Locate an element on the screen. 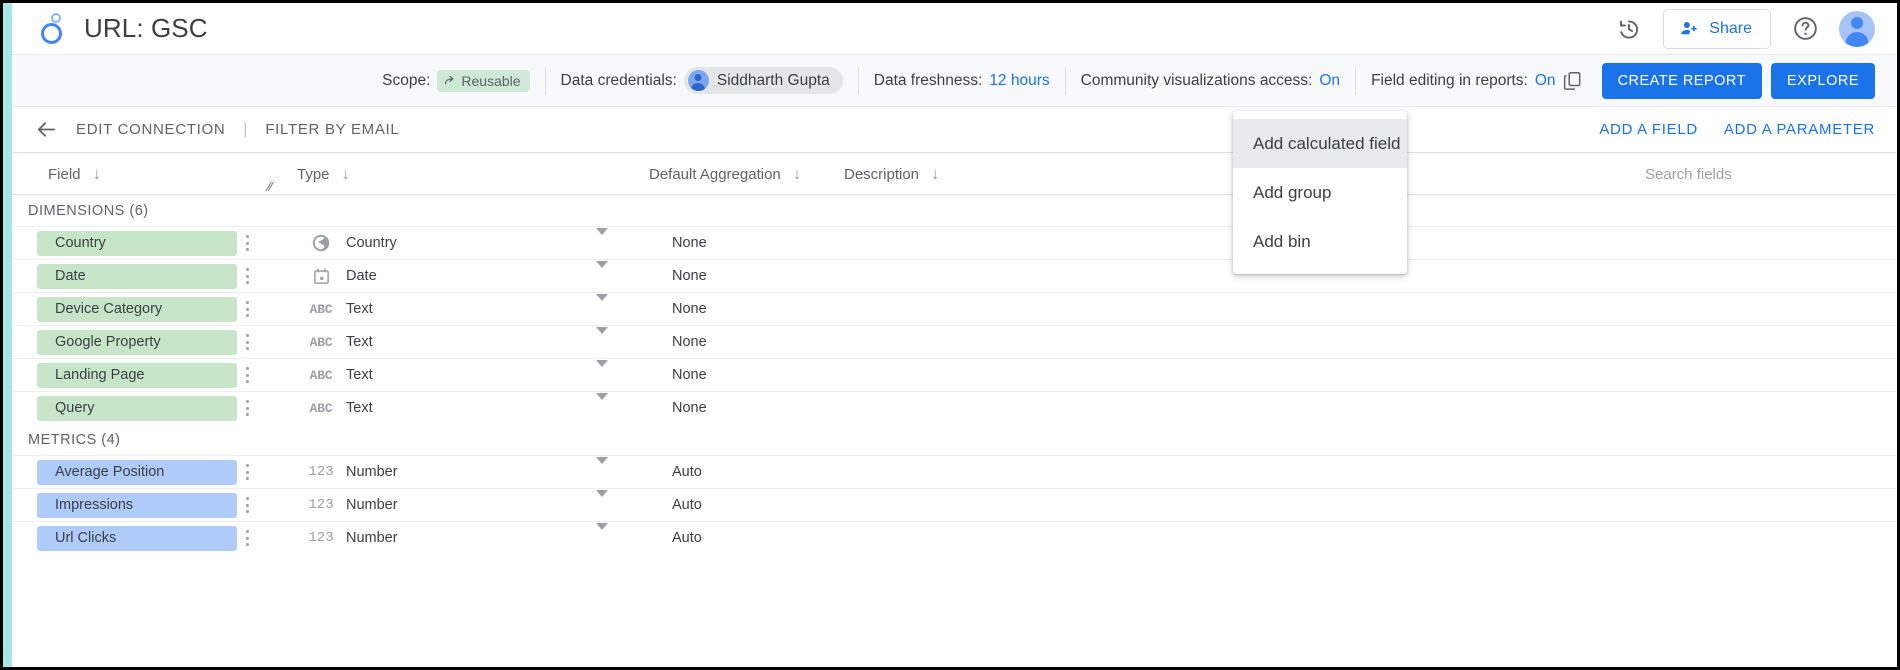  field-name-chip: Average Position is located at coordinates (137, 472).